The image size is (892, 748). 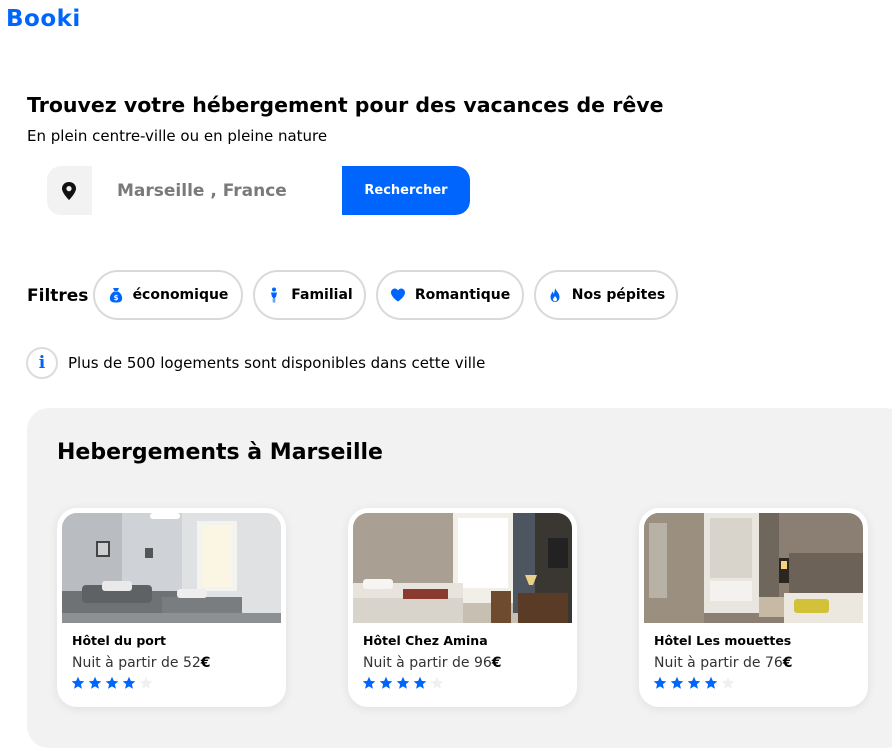 I want to click on hotel-name: Hôtel Chez Amina, so click(x=425, y=640).